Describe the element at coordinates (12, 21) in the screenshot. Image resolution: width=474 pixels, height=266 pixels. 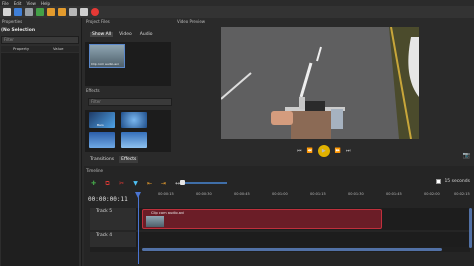
I see `properties-title: Properties` at that location.